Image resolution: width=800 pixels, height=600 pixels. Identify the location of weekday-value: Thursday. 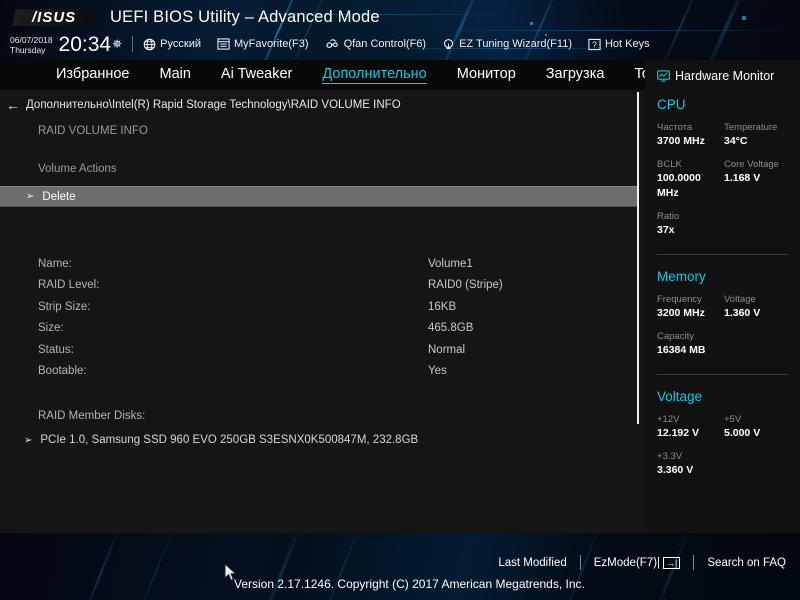
(28, 49).